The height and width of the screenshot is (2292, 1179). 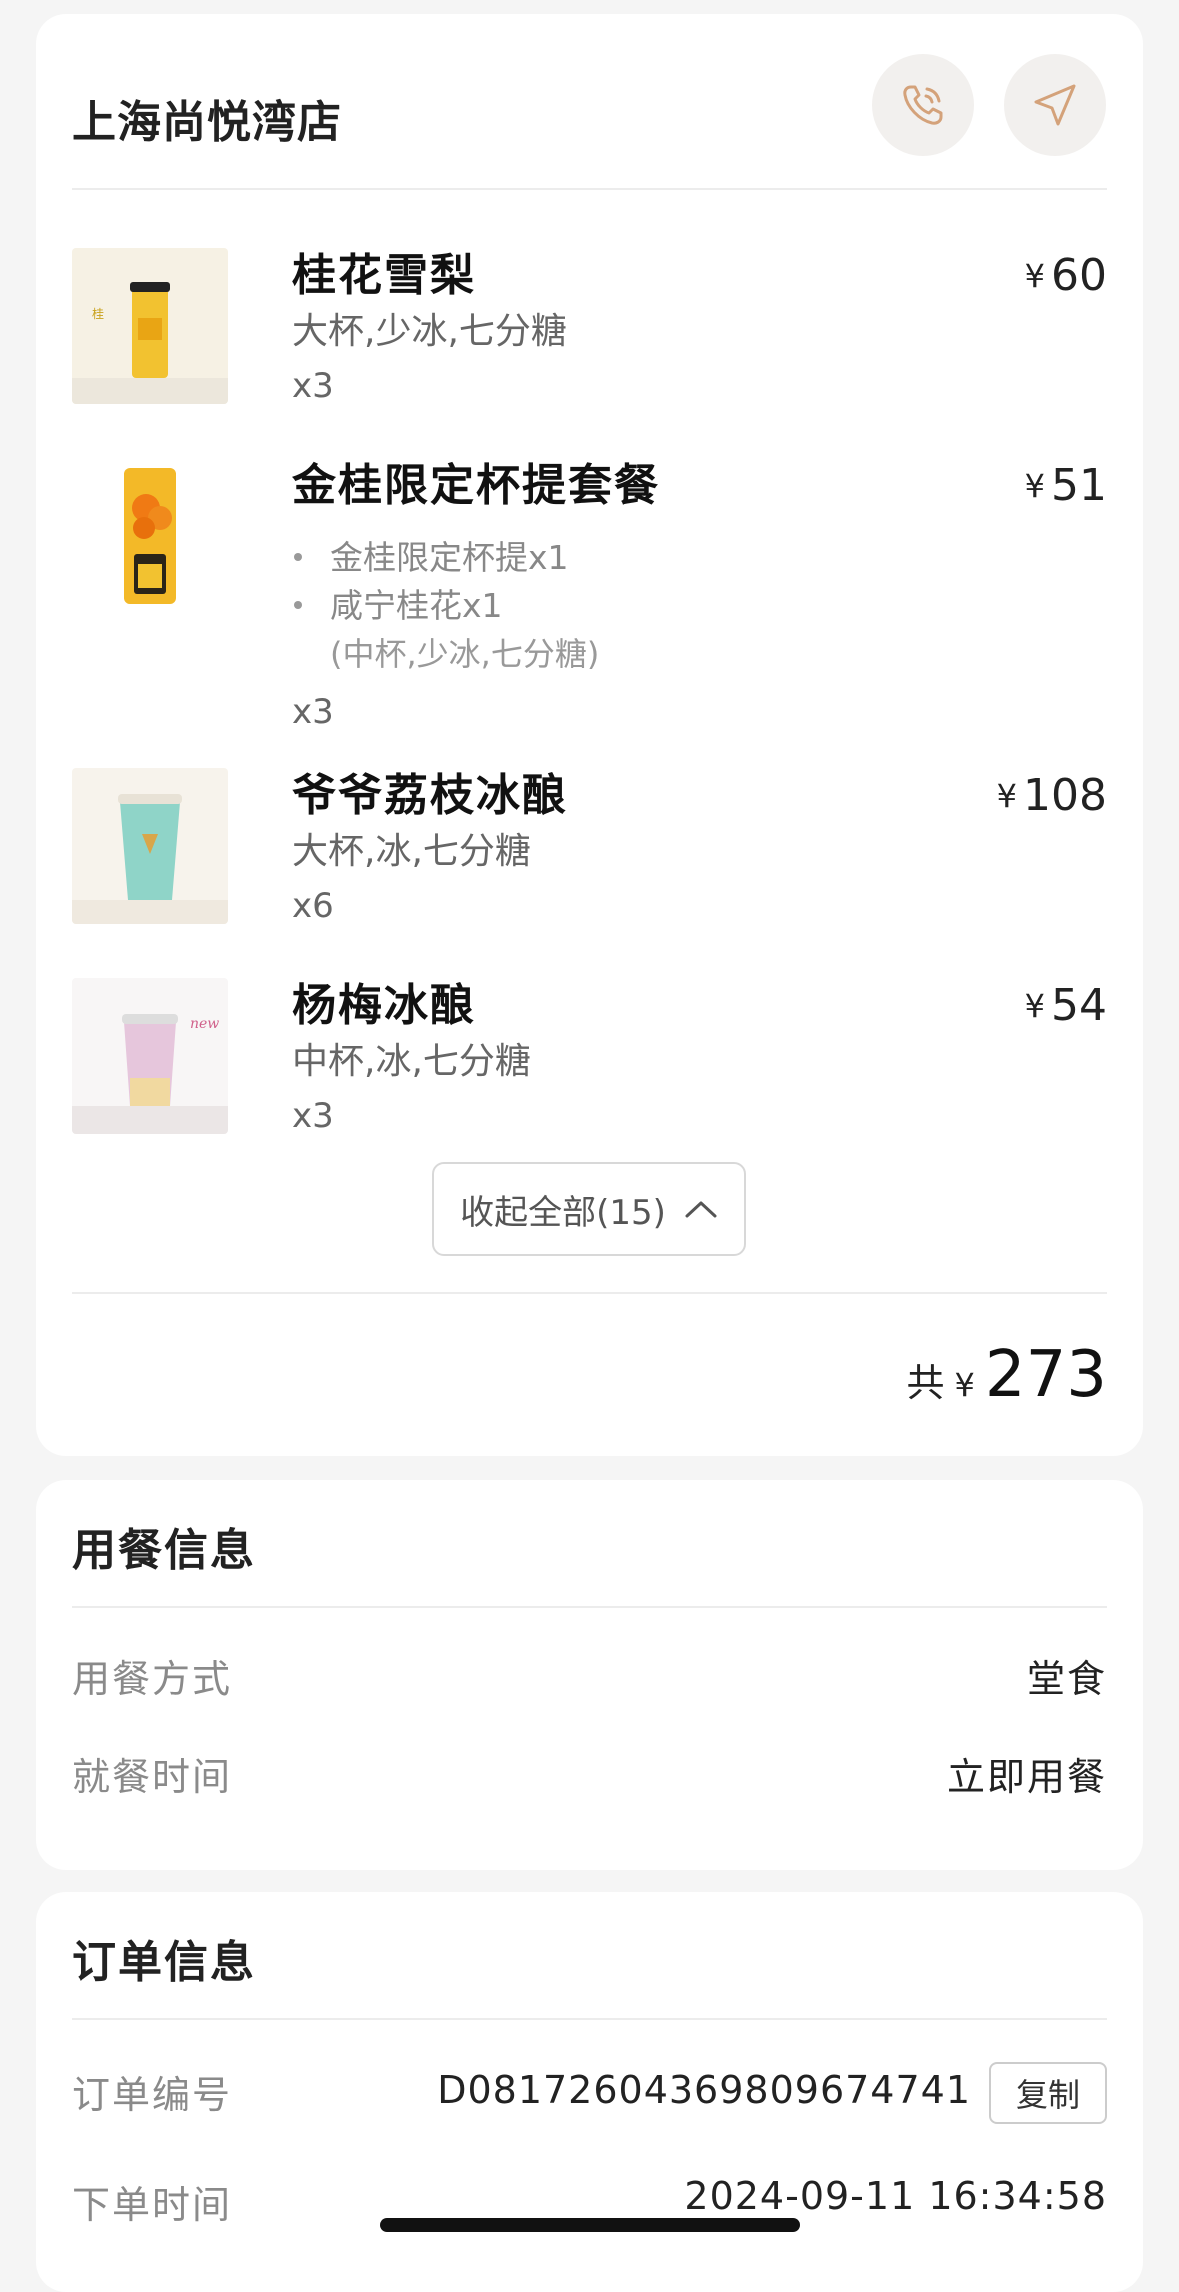 What do you see at coordinates (429, 331) in the screenshot?
I see `item-spec: 大杯,少冰,七分糖` at bounding box center [429, 331].